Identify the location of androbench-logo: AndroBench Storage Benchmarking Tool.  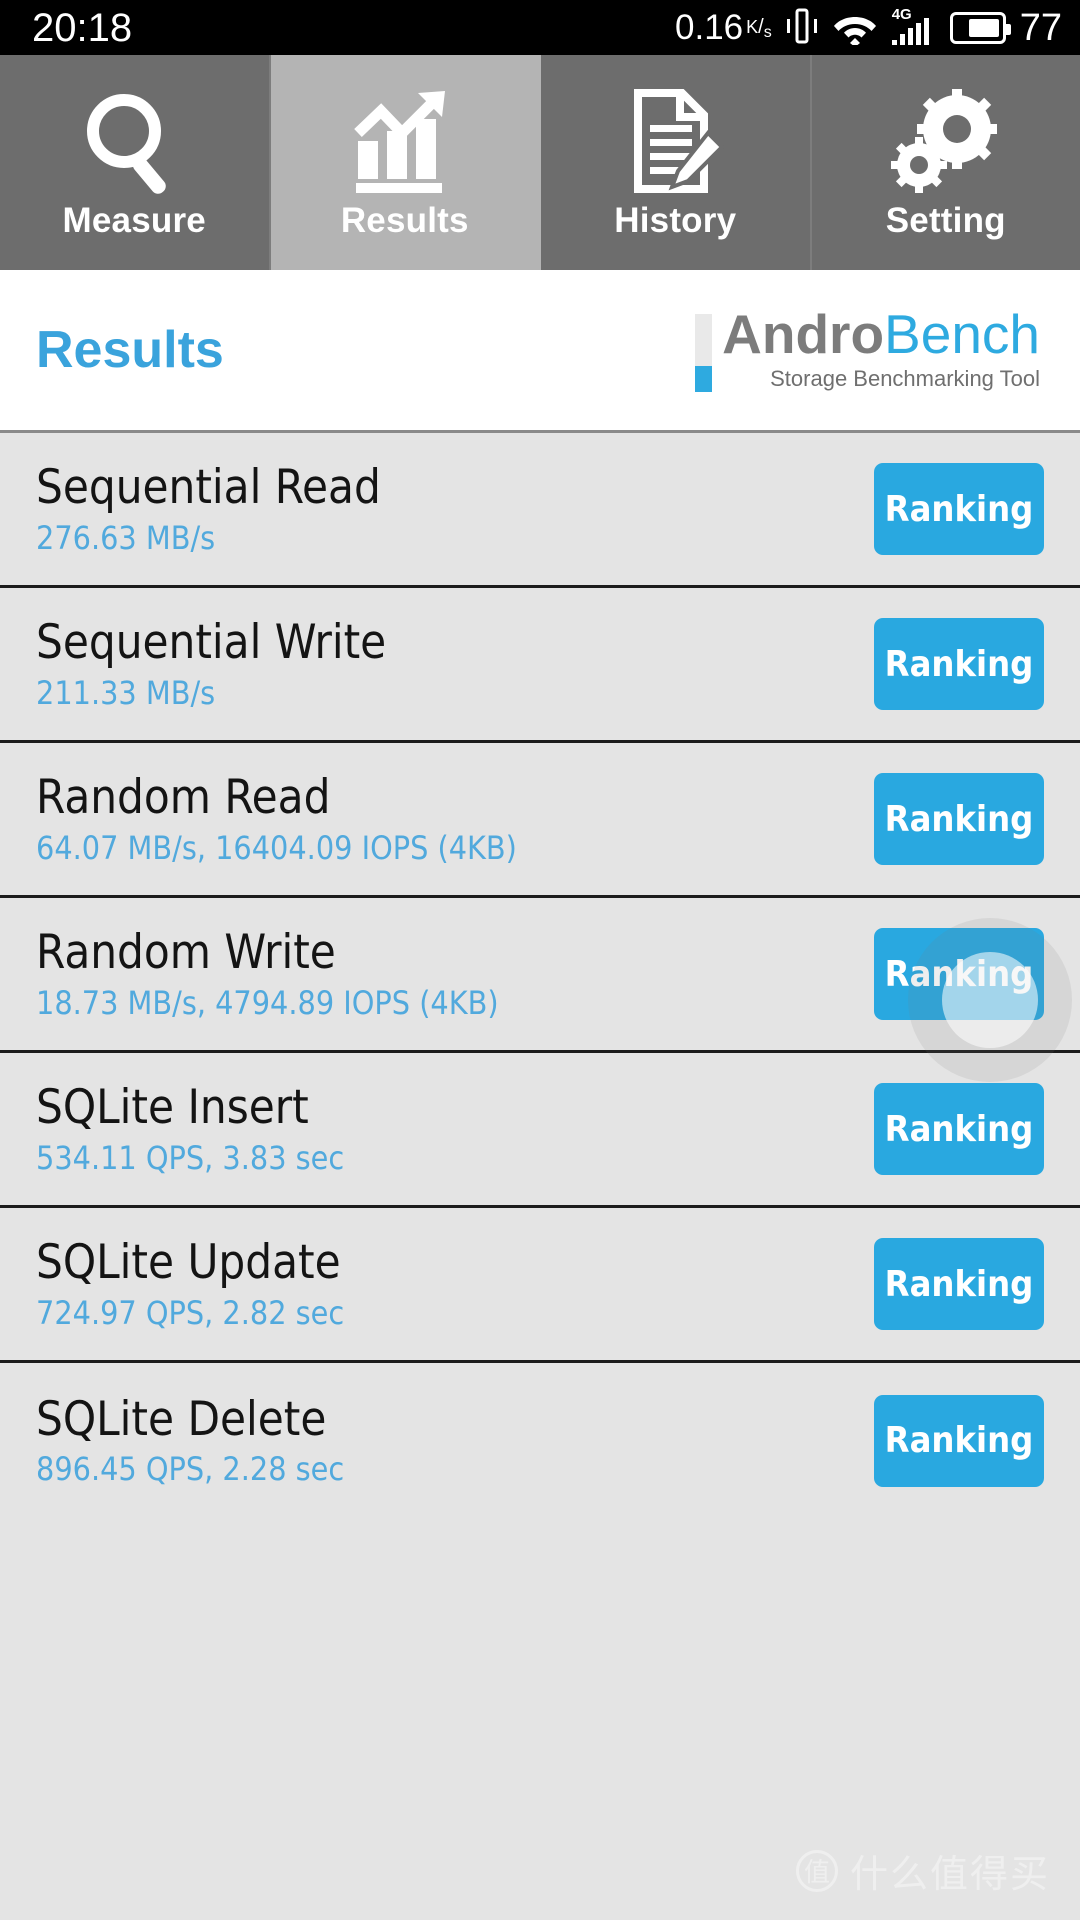
(869, 349).